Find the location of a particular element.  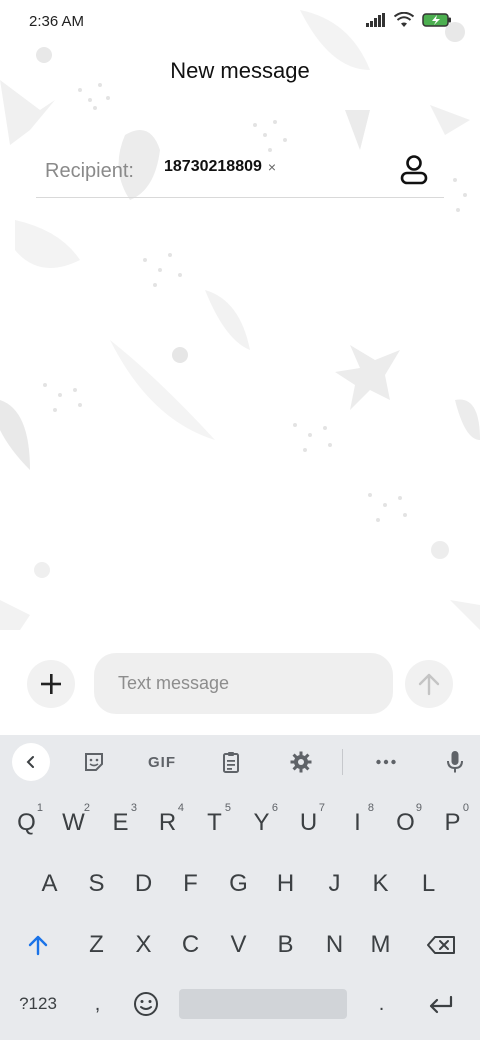

key-k: K is located at coordinates (380, 884).